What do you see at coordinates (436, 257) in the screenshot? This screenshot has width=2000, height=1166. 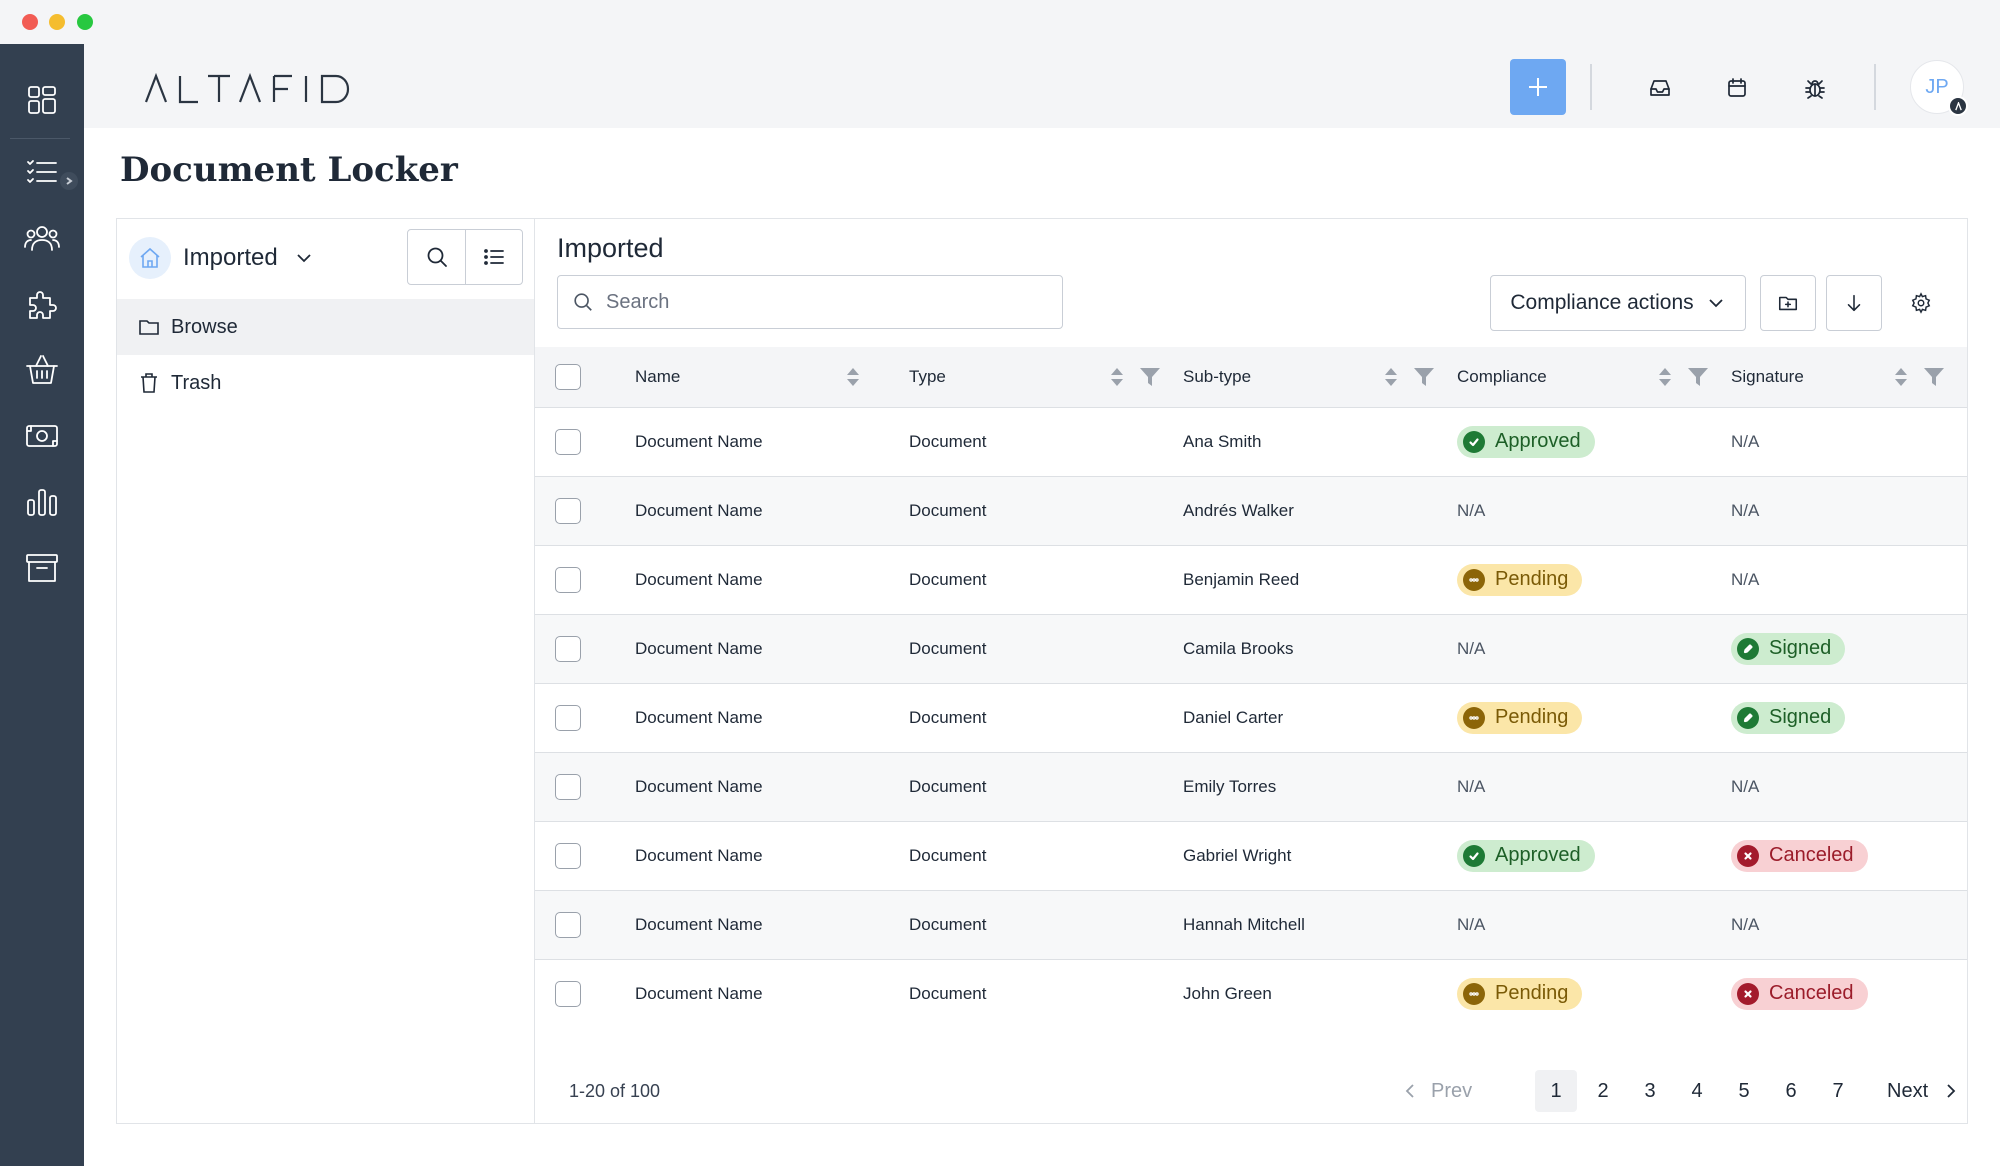 I see `folder-search-button` at bounding box center [436, 257].